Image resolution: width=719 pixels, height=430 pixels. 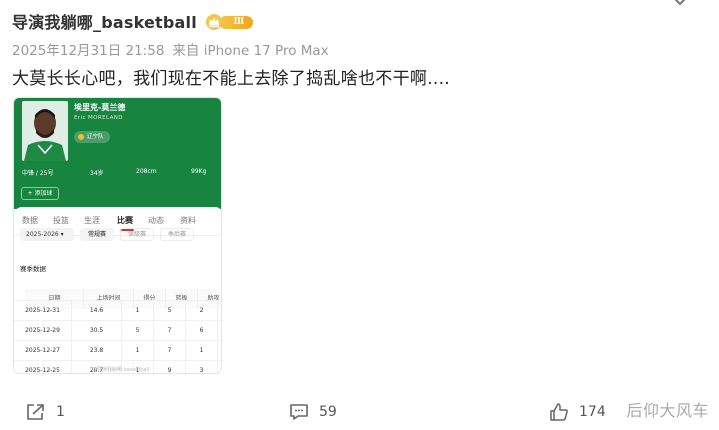 I want to click on segment-relegation: 保级赛, so click(x=137, y=234).